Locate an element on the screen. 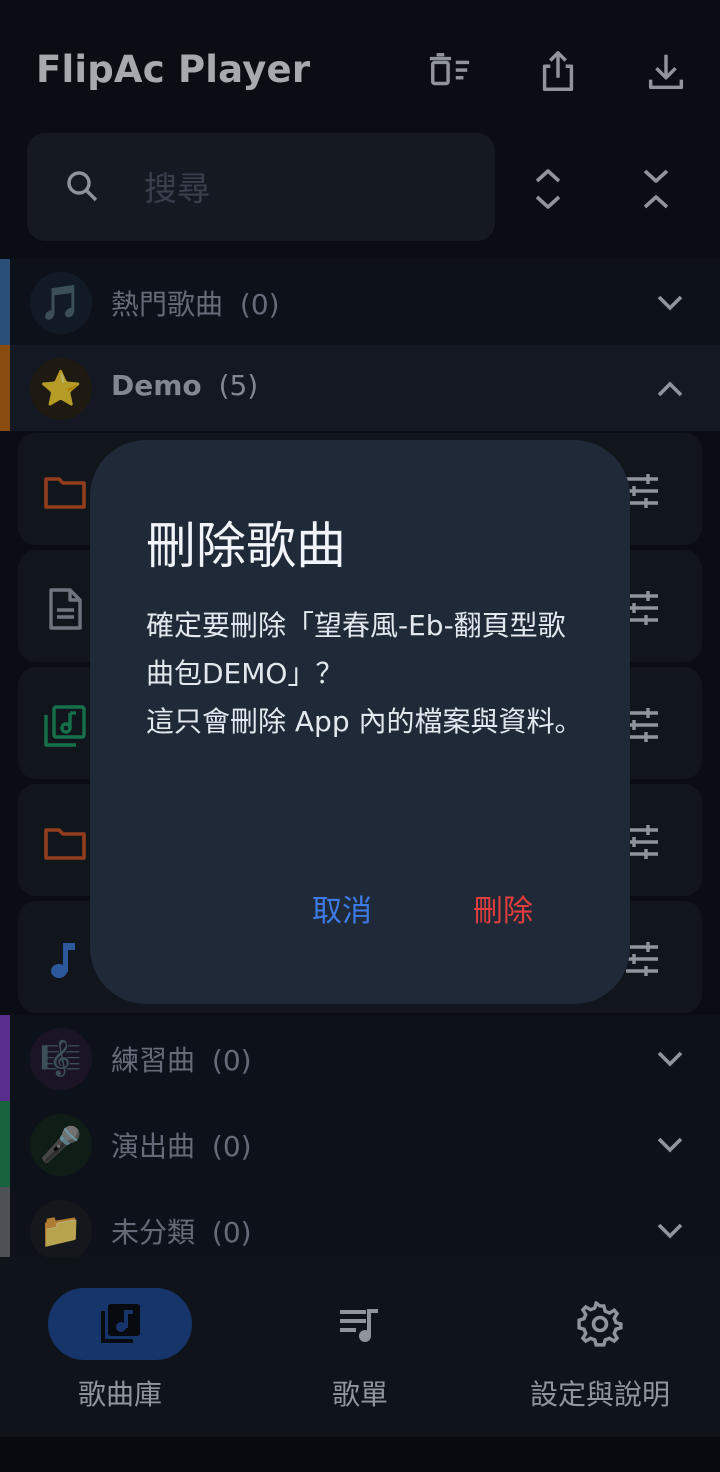 The height and width of the screenshot is (1472, 720). dialog-message-line: 這只會刪除 App 內的檔案與資料。 is located at coordinates (364, 721).